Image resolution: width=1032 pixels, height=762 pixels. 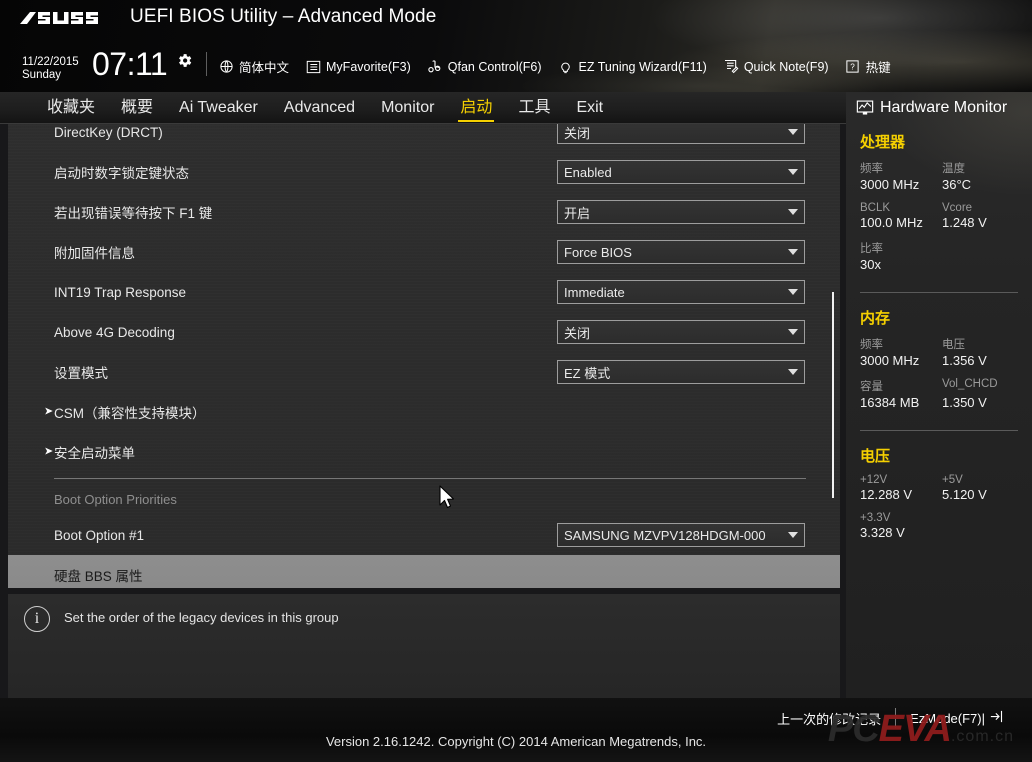 I want to click on tab-advanced: Advanced, so click(x=319, y=108).